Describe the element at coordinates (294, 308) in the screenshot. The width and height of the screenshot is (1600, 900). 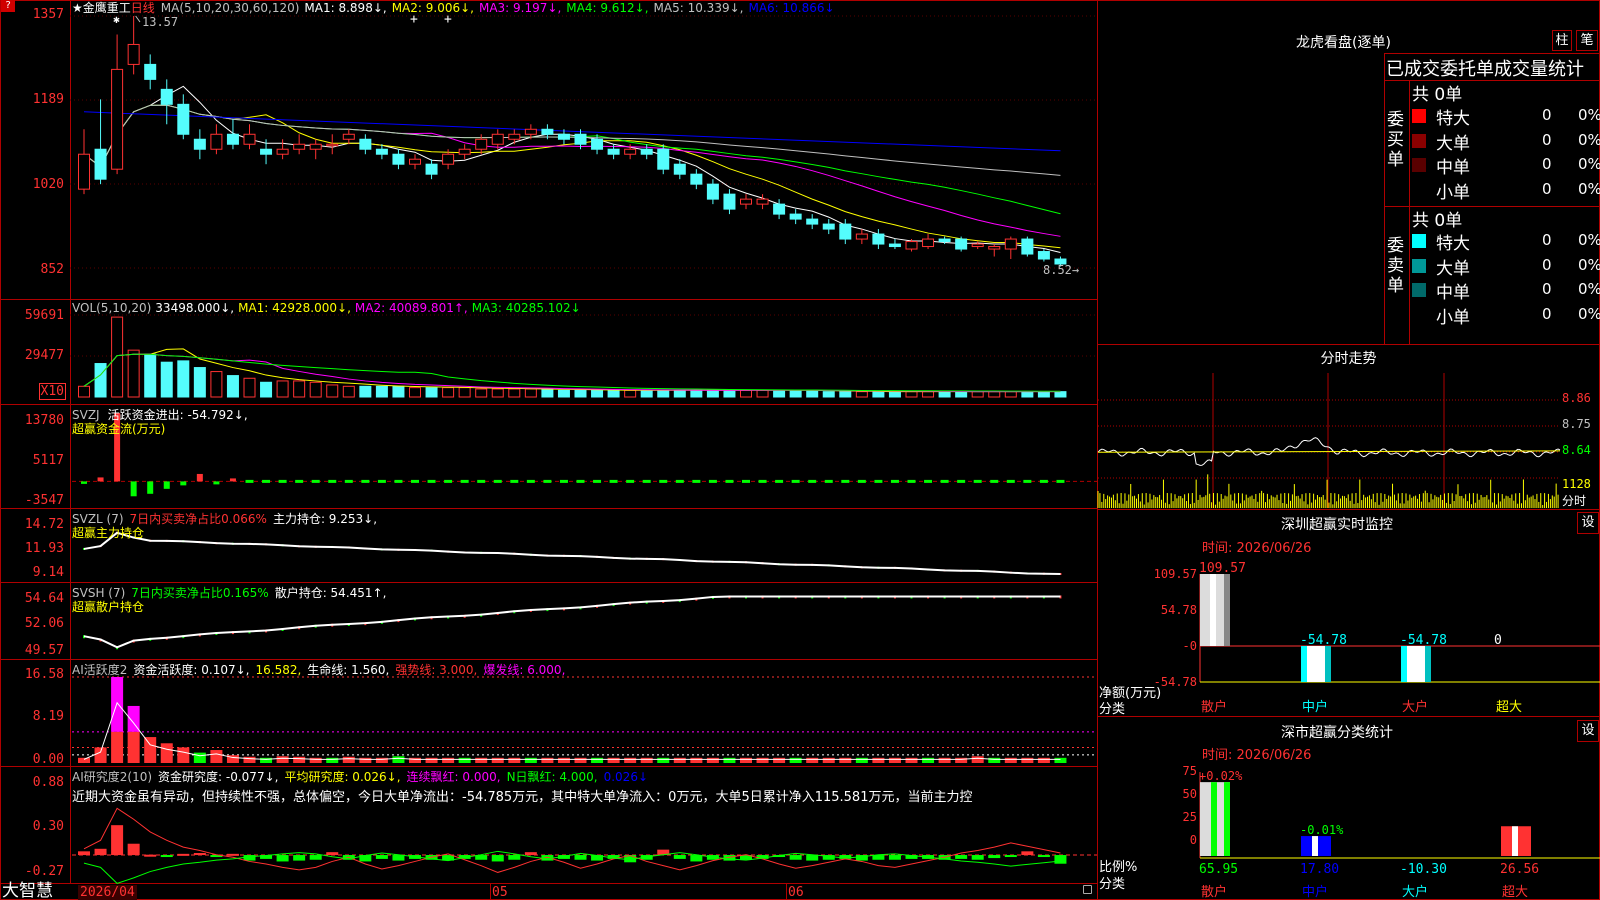
I see `header-segment: MA1: 42928.000↓,` at that location.